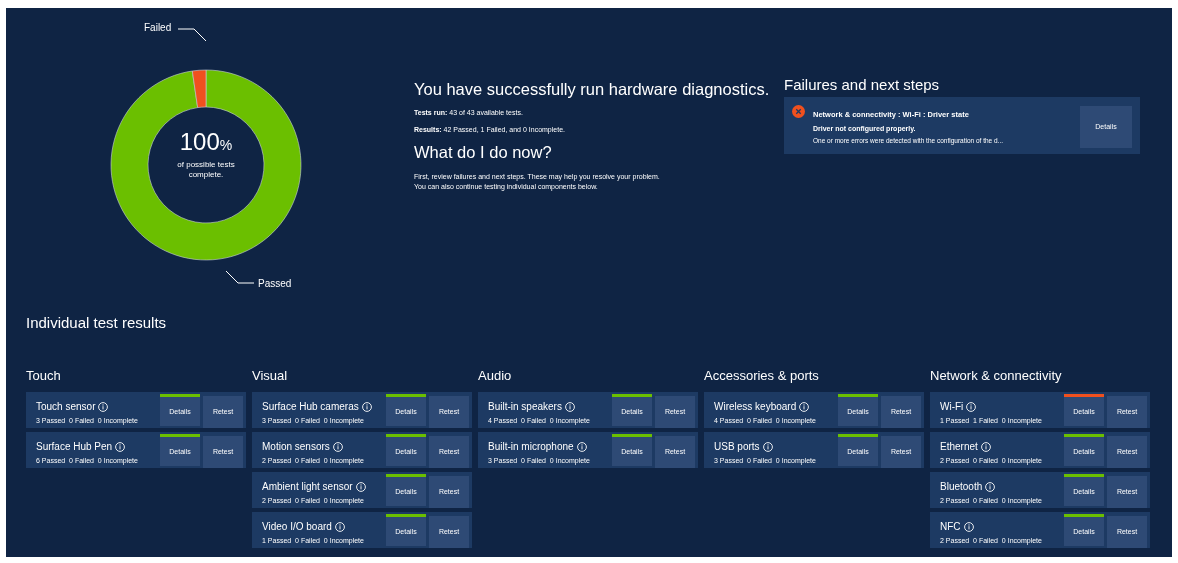 This screenshot has height=563, width=1178. Describe the element at coordinates (531, 446) in the screenshot. I see `test-name: Built-in microphone` at that location.